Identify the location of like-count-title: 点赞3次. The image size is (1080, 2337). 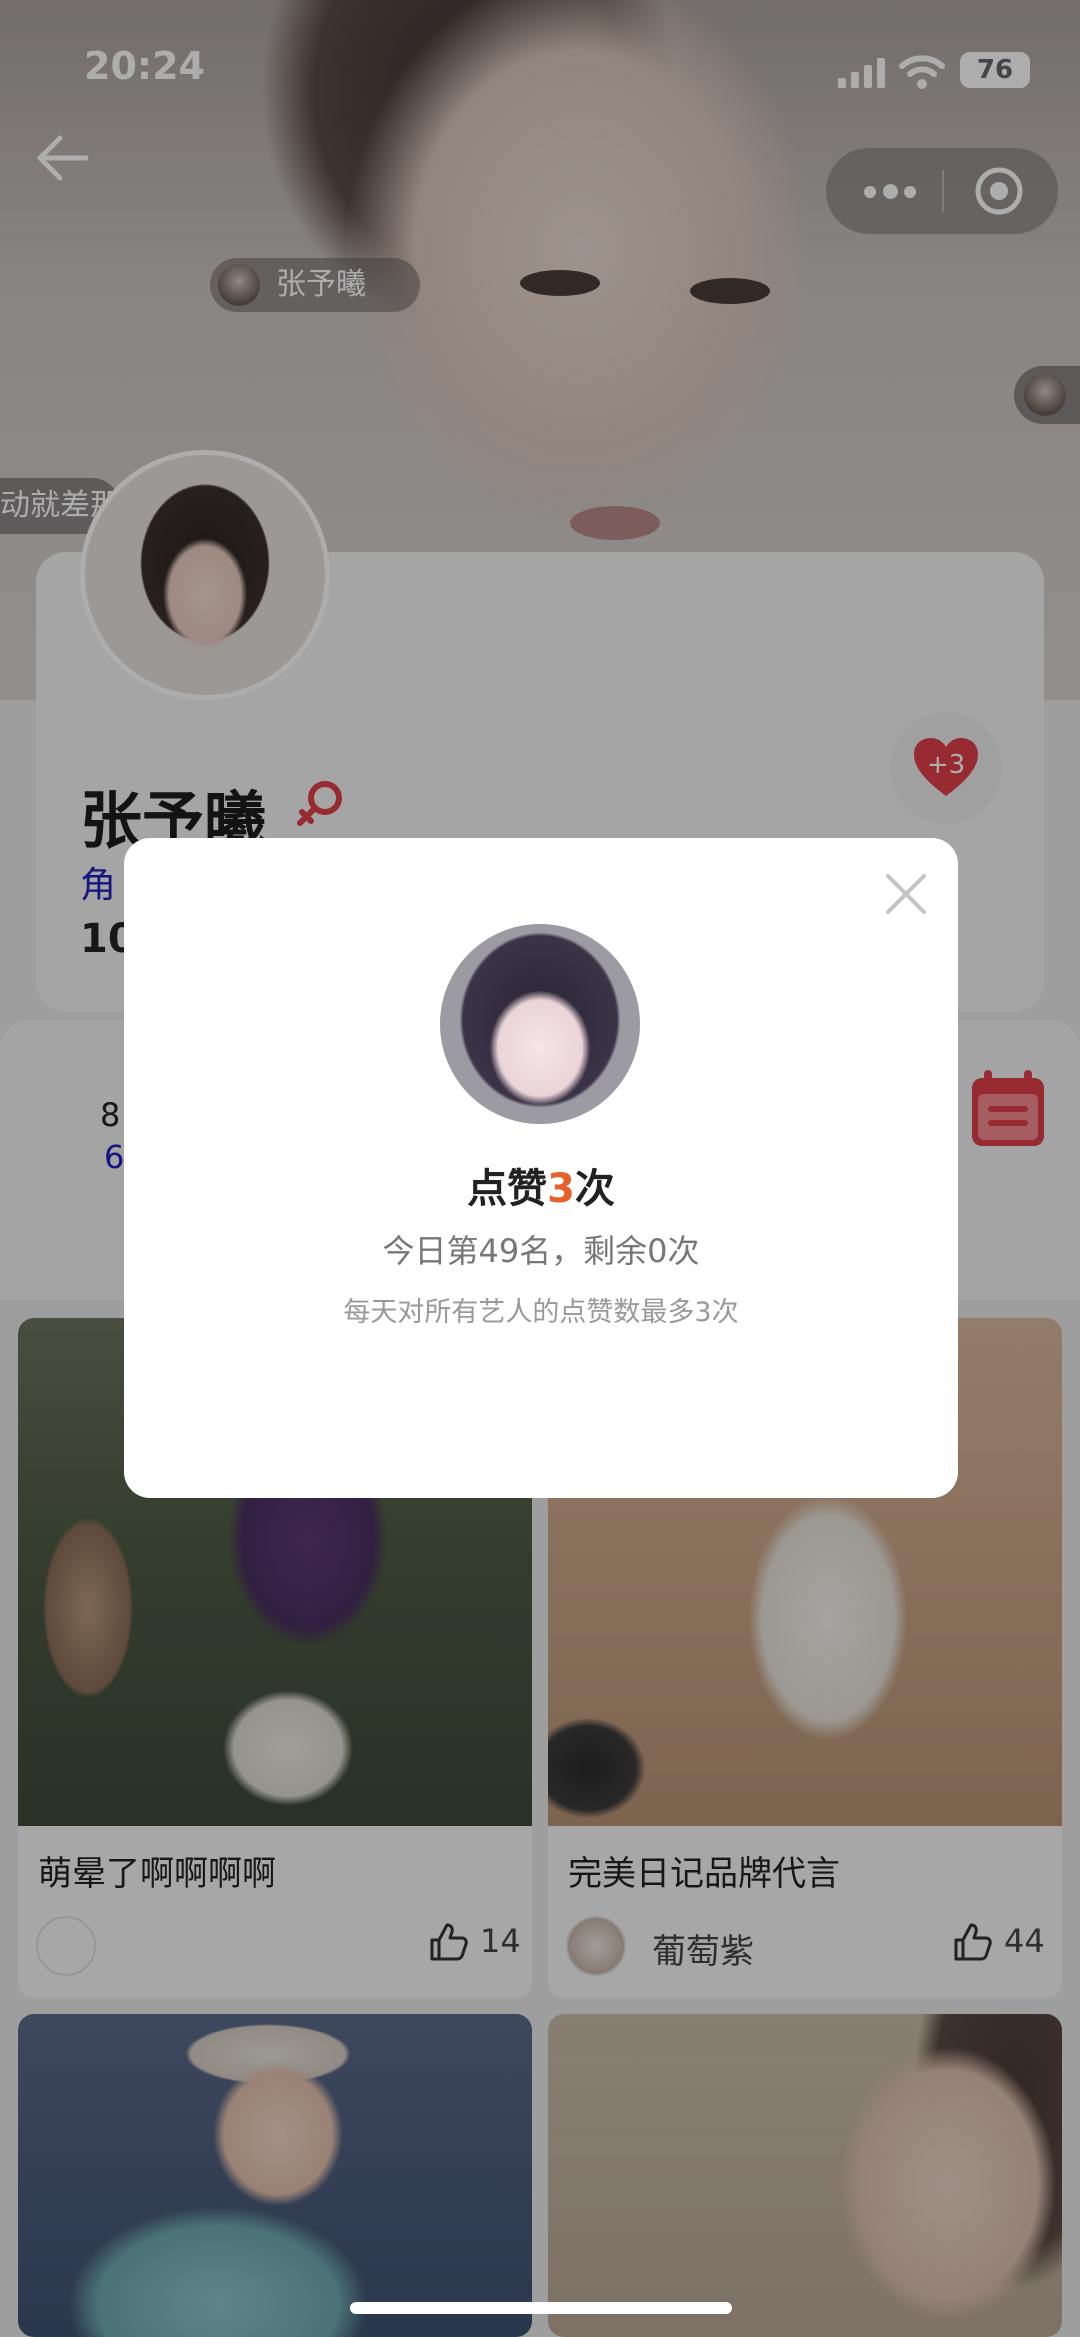
(541, 1185).